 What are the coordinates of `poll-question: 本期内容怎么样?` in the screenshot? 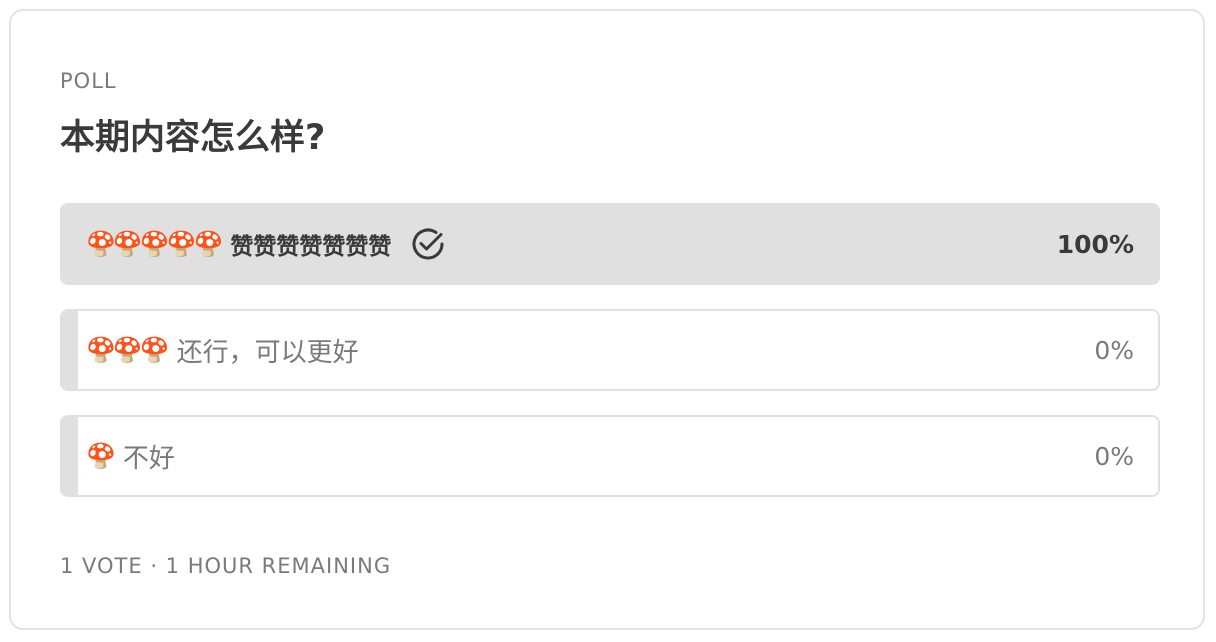 It's located at (193, 138).